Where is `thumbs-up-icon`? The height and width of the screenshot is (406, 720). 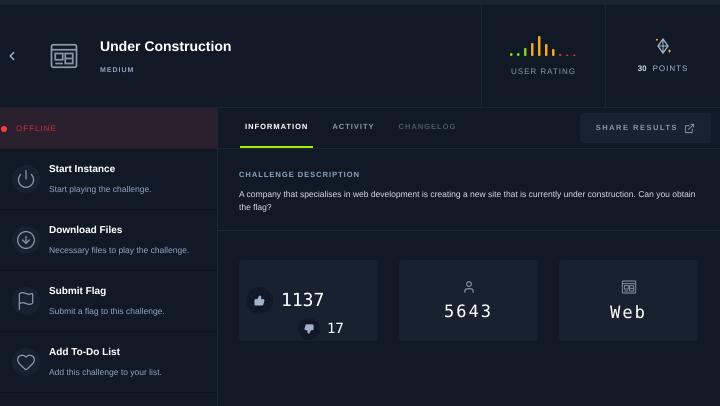
thumbs-up-icon is located at coordinates (259, 300).